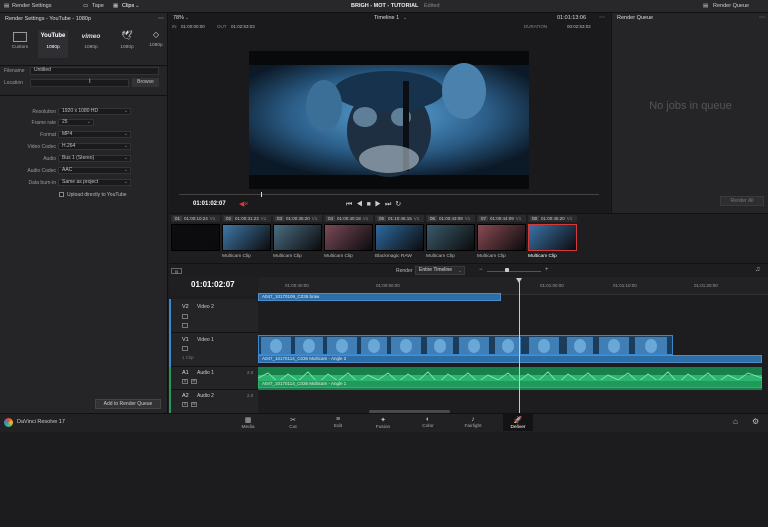 Image resolution: width=768 pixels, height=527 pixels. What do you see at coordinates (510, 359) in the screenshot?
I see `v1-clip: A047_10170114_C036 Multicam - Angle 2` at bounding box center [510, 359].